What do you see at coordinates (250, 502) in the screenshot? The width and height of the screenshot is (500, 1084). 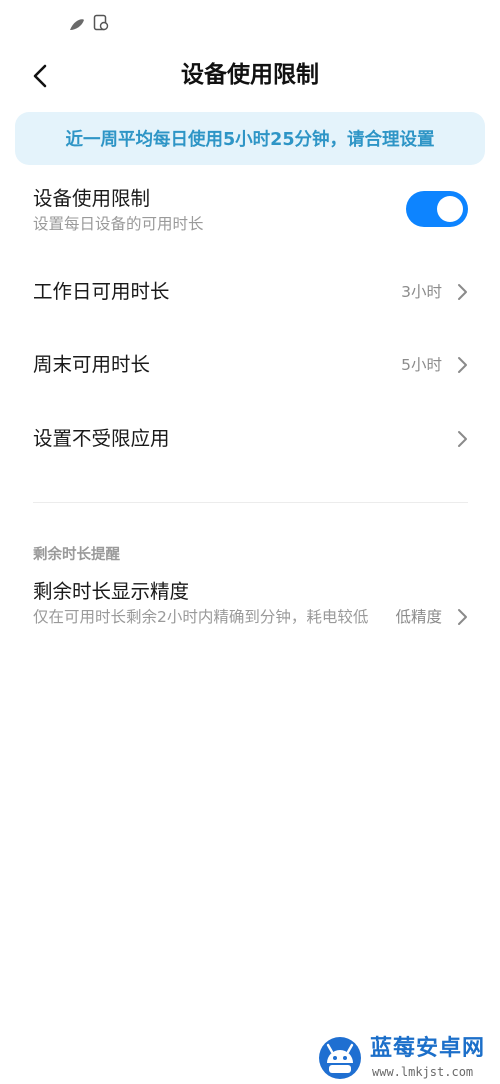 I see `divider` at bounding box center [250, 502].